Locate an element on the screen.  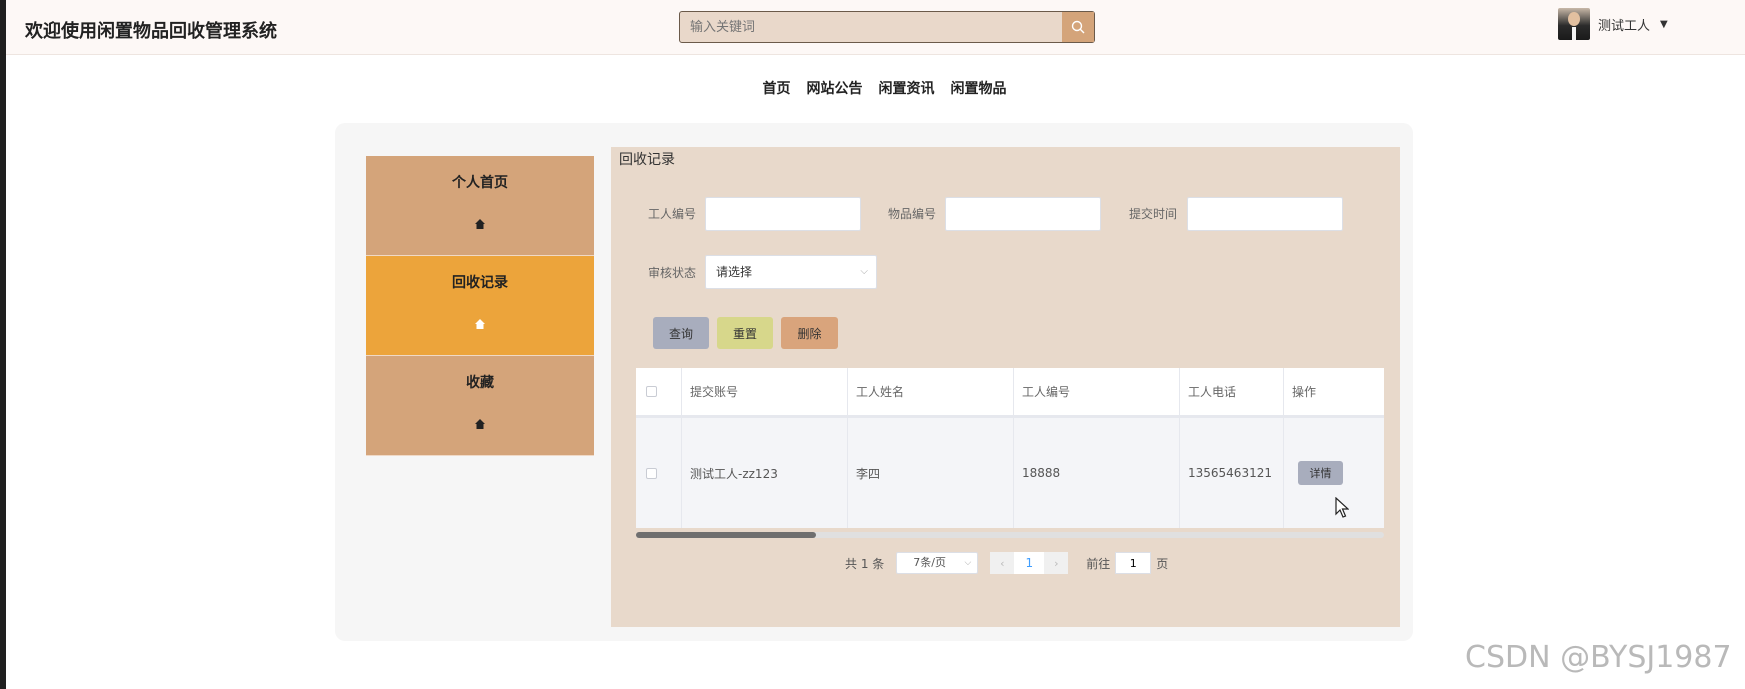
search-button is located at coordinates (1078, 27).